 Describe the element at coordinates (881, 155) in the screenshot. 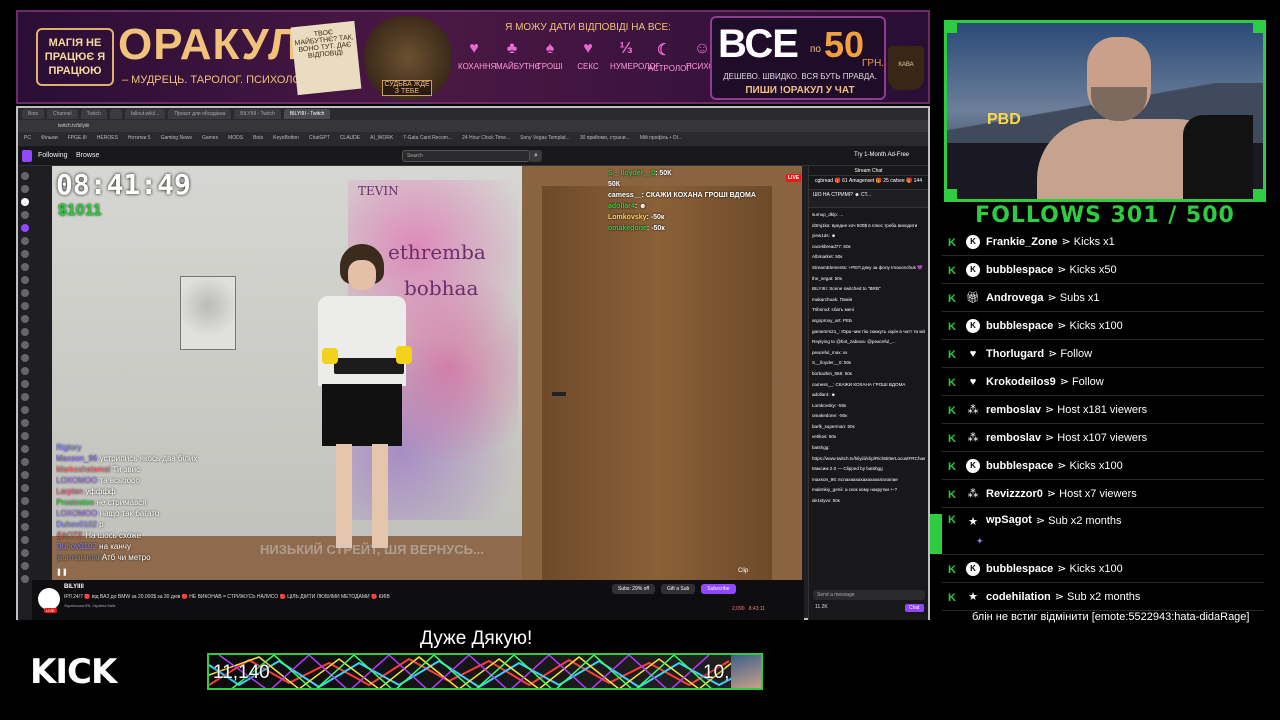

I see `prime-offer-button: Try 1-Month Ad-Free` at that location.